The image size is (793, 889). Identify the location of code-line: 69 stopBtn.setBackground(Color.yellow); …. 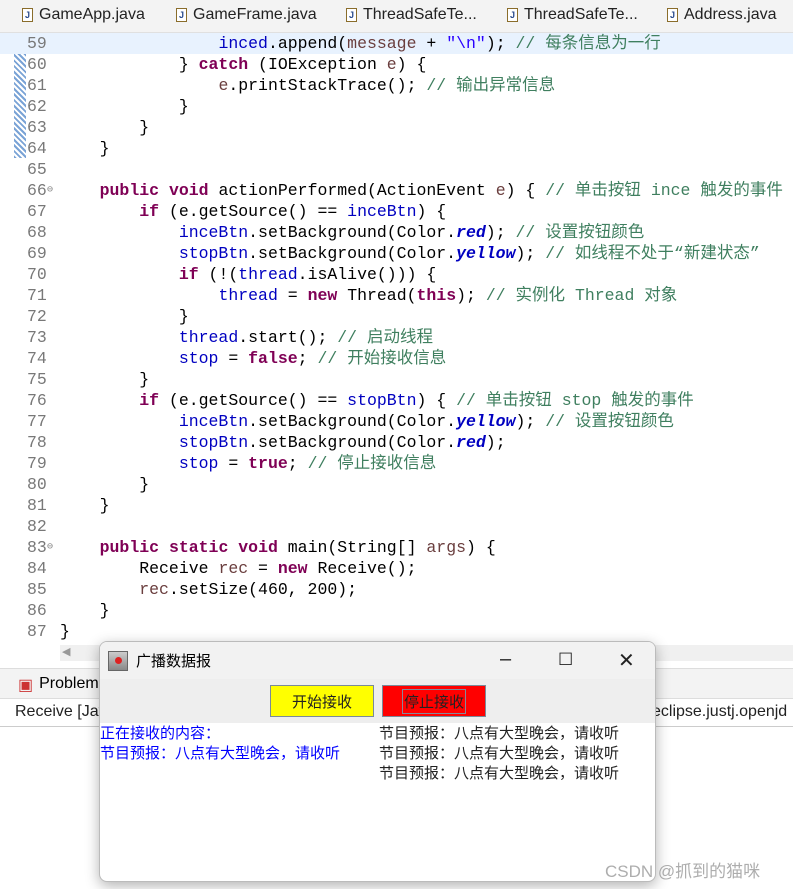
(396, 253).